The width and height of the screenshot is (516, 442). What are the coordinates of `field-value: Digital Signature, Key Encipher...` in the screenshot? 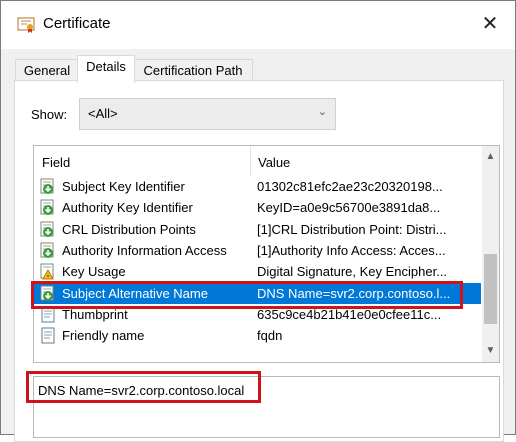 It's located at (352, 272).